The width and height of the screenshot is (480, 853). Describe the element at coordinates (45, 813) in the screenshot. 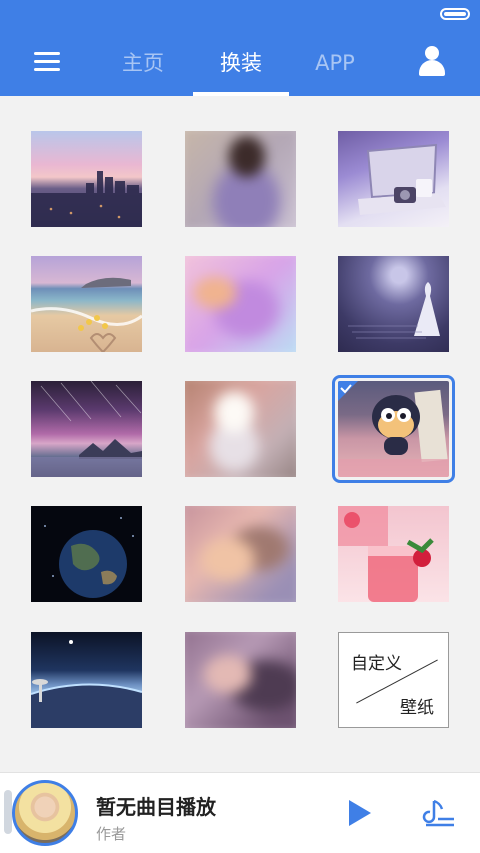

I see `album-art-avatar` at that location.